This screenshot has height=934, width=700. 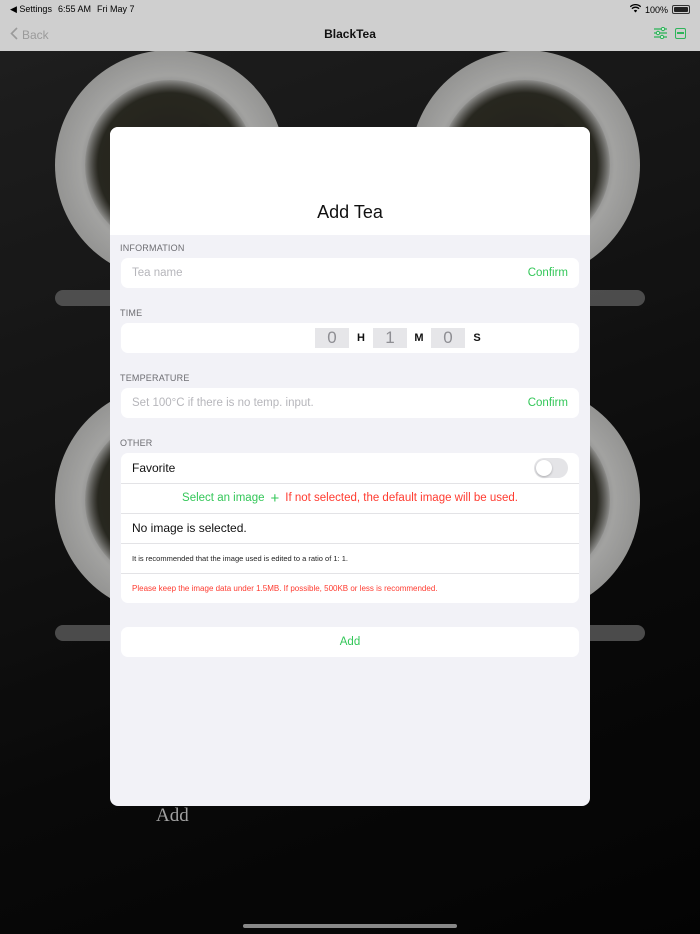 What do you see at coordinates (477, 338) in the screenshot?
I see `seconds-unit: S` at bounding box center [477, 338].